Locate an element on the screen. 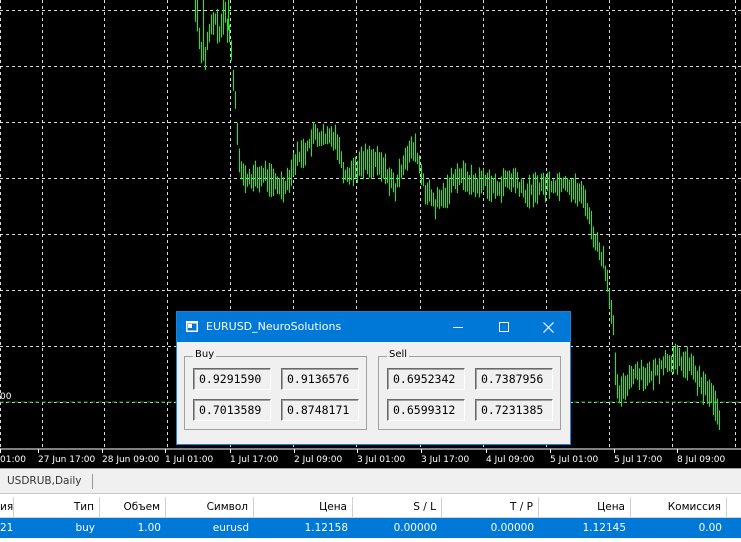 Image resolution: width=741 pixels, height=542 pixels. time-axis-label: 8 Jul 09:00 is located at coordinates (701, 460).